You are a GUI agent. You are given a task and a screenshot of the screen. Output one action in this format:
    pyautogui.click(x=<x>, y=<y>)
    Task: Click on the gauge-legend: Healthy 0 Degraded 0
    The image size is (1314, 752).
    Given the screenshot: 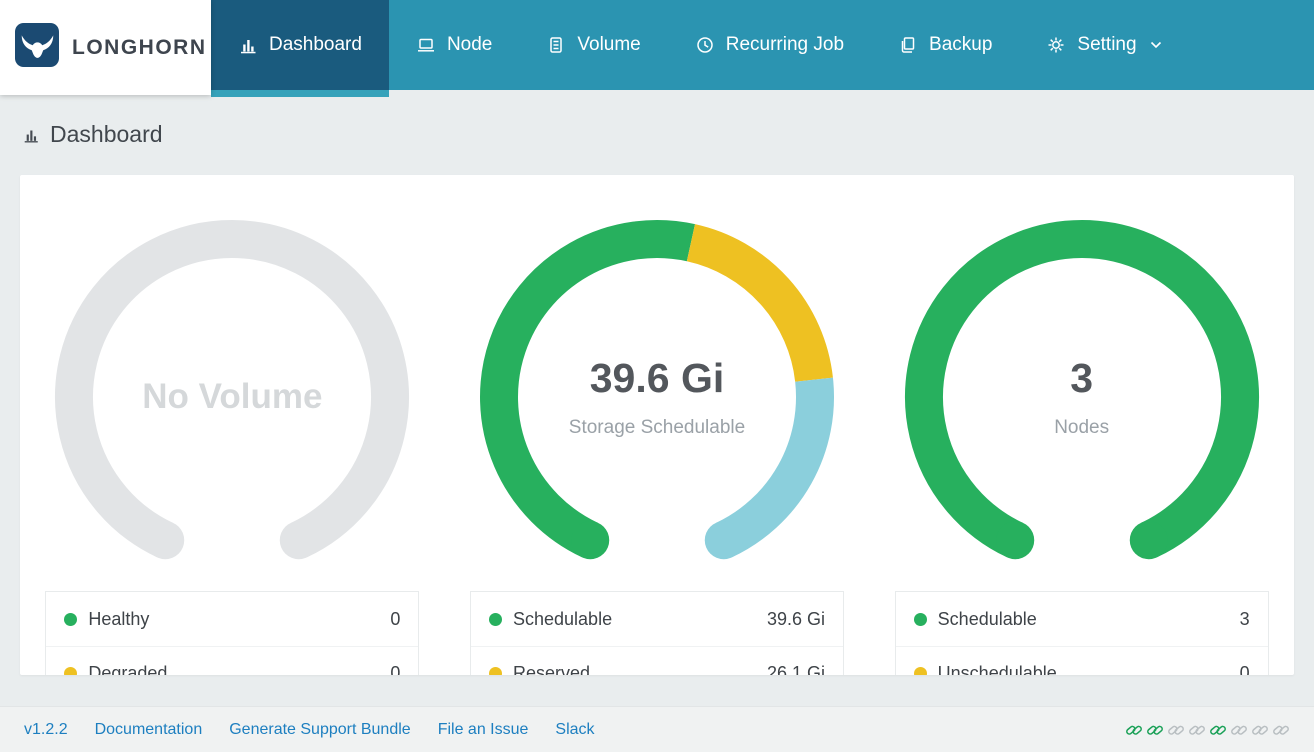 What is the action you would take?
    pyautogui.click(x=232, y=633)
    